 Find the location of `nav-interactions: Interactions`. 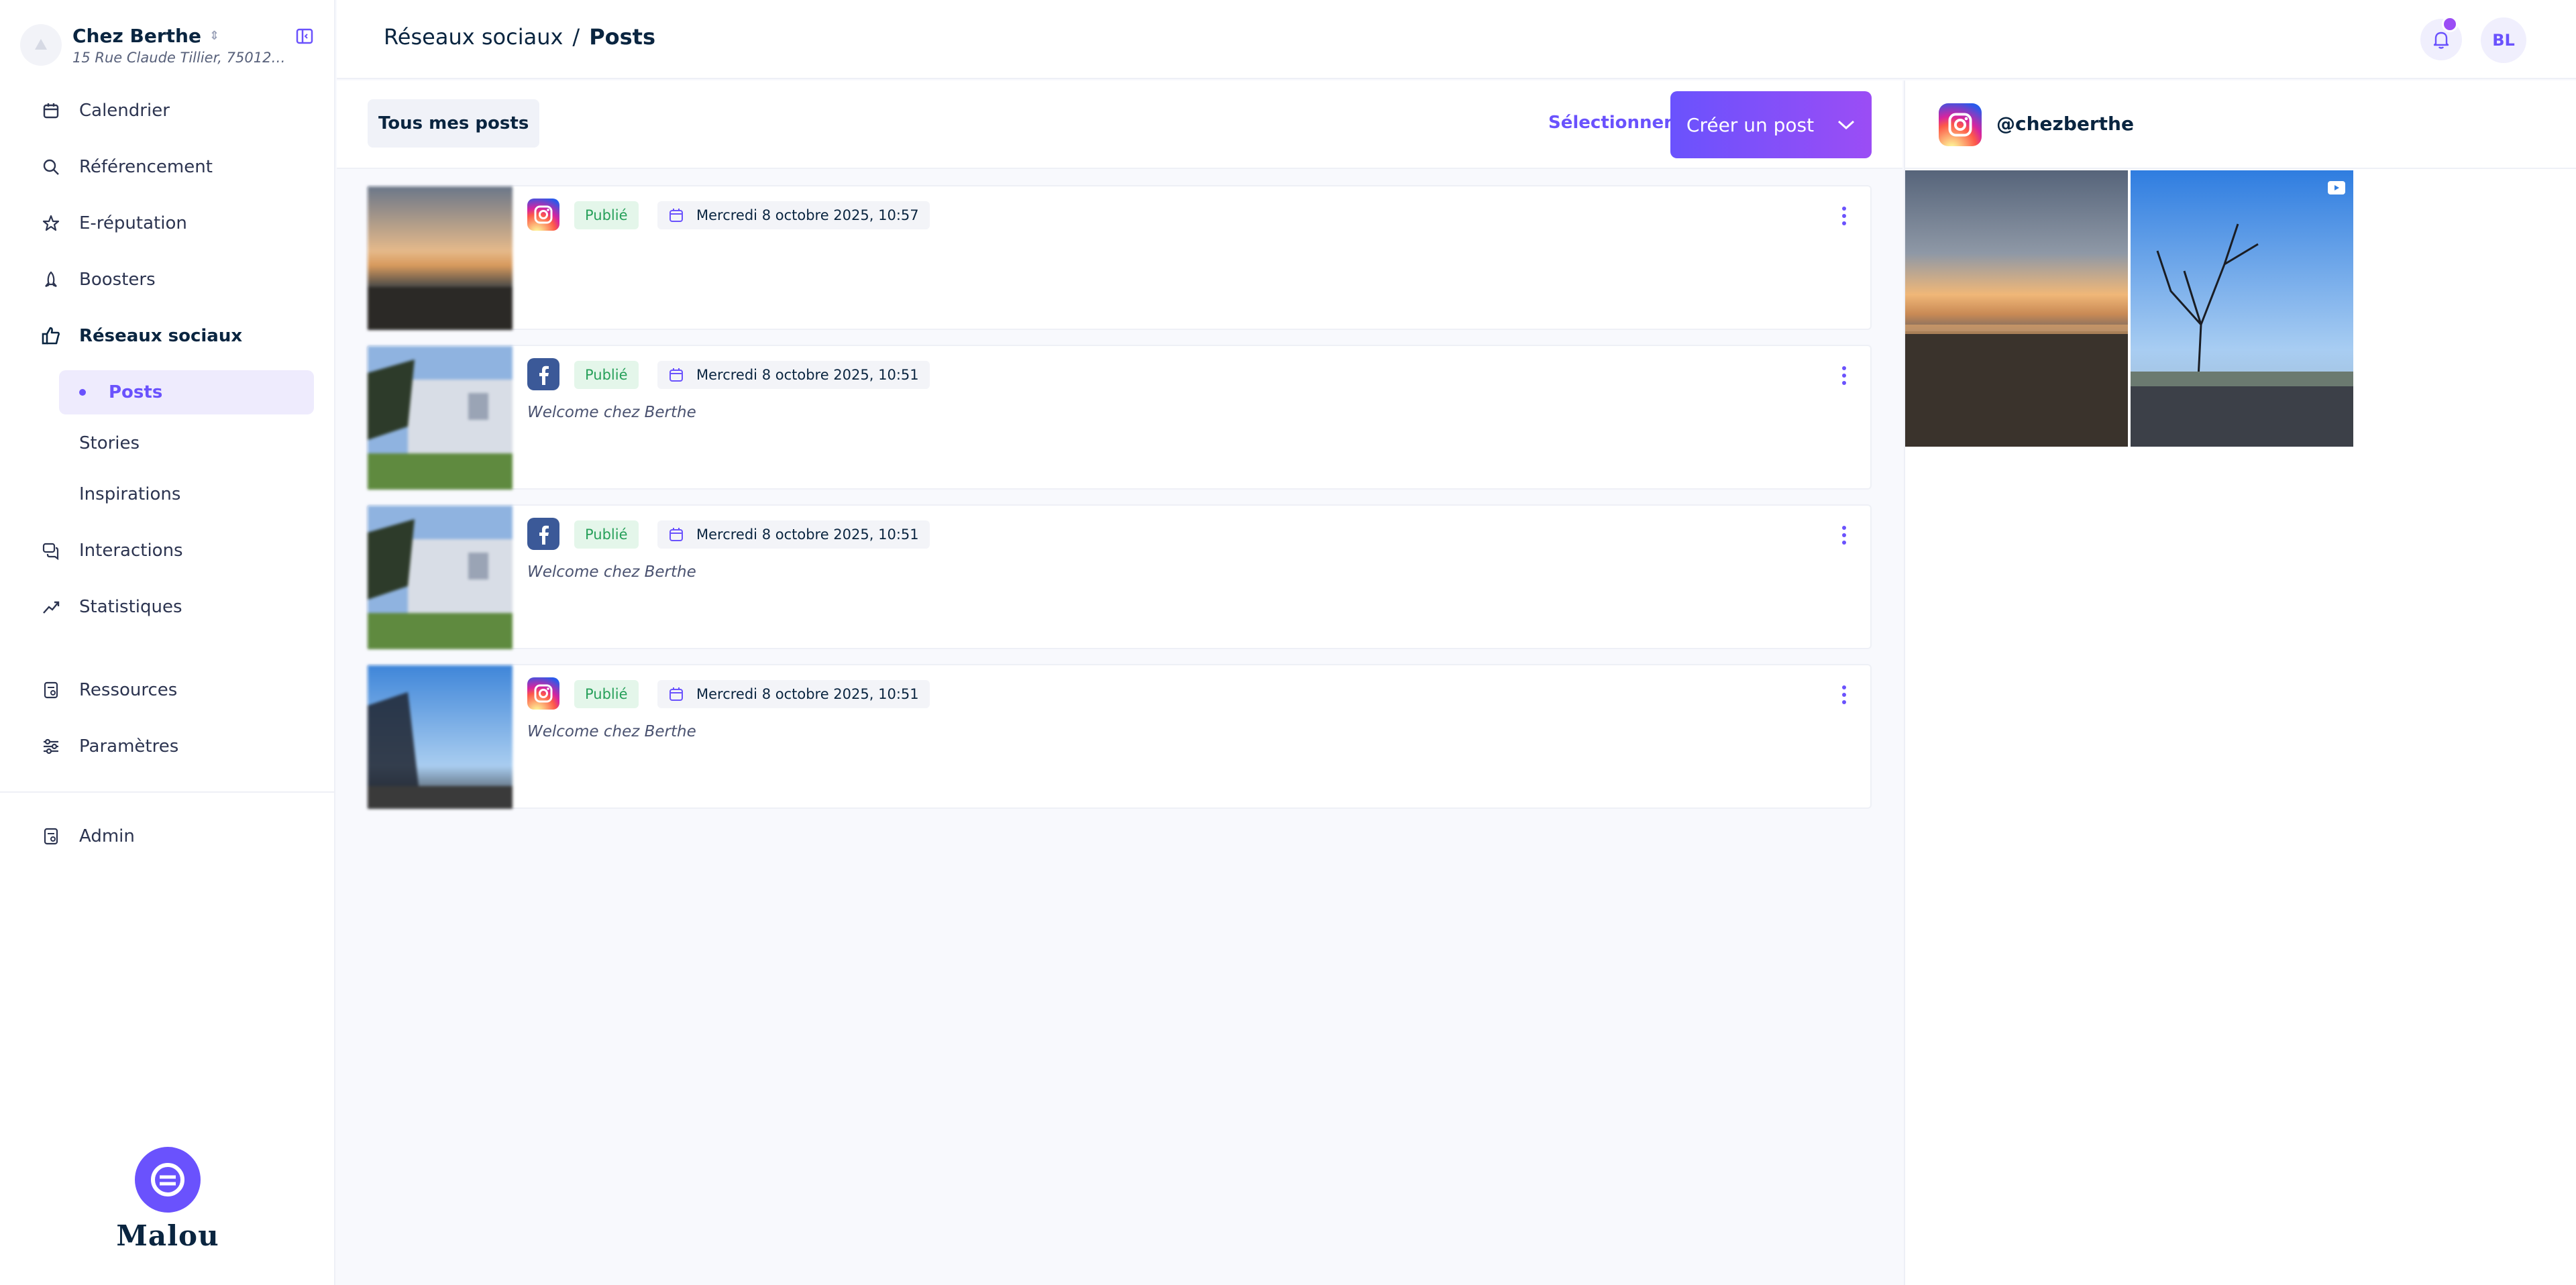

nav-interactions: Interactions is located at coordinates (110, 550).